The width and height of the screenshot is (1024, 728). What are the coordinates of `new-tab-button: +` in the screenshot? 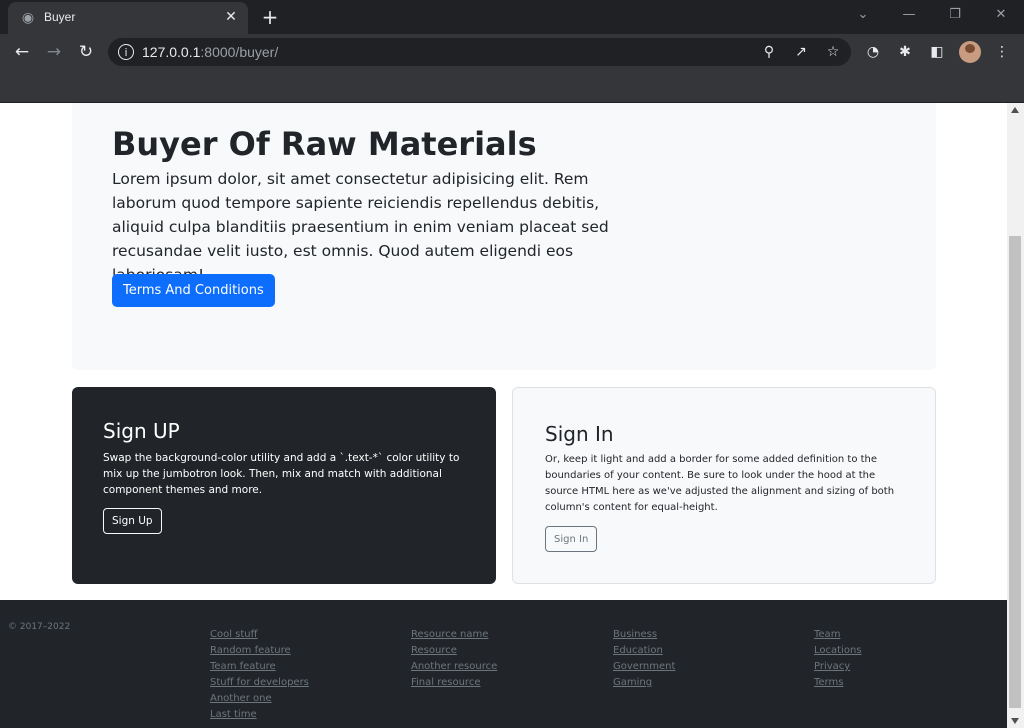 It's located at (270, 17).